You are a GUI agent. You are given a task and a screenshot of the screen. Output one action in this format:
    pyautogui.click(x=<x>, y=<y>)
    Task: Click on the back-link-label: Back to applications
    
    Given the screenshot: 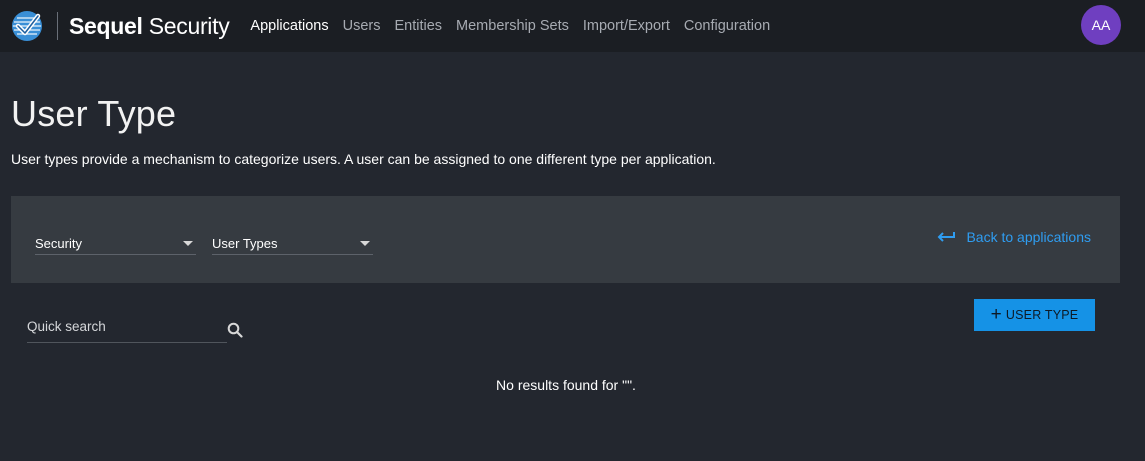 What is the action you would take?
    pyautogui.click(x=1028, y=237)
    